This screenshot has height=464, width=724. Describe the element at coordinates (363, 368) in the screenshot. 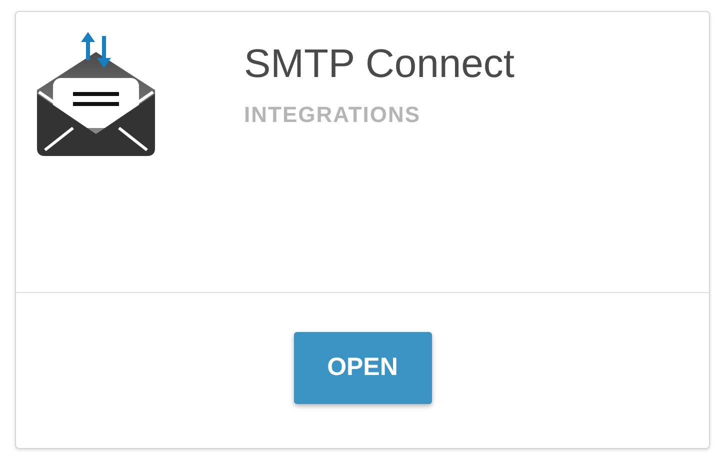

I see `open-button: OPEN` at that location.